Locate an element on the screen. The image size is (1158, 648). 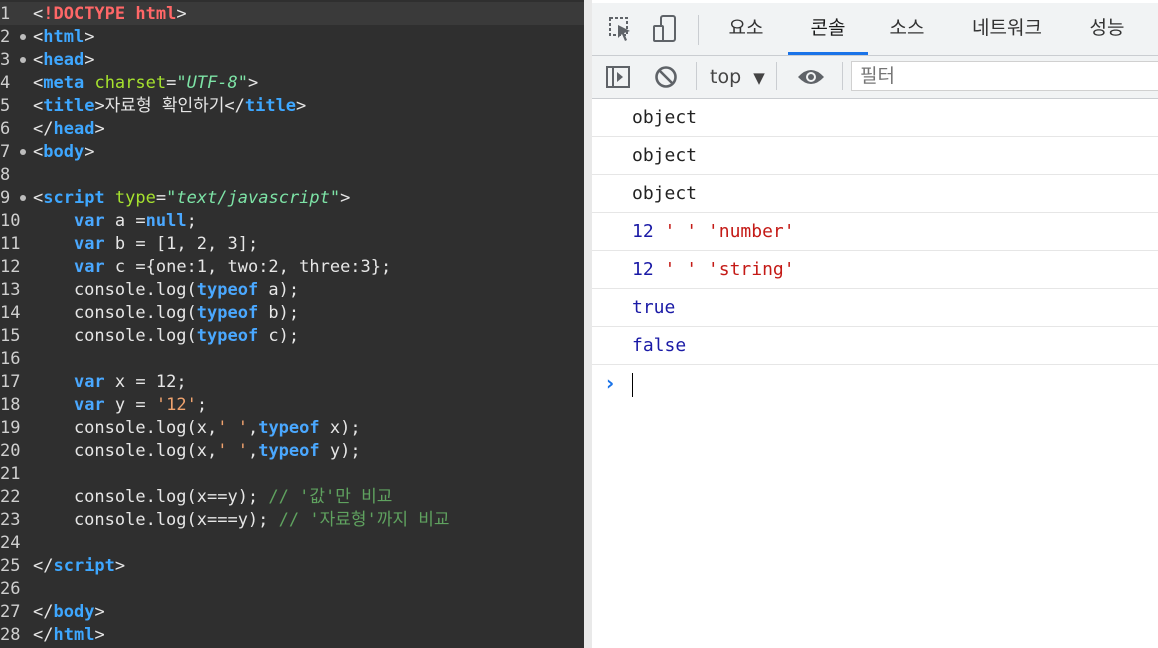
code-token: < is located at coordinates (38, 198).